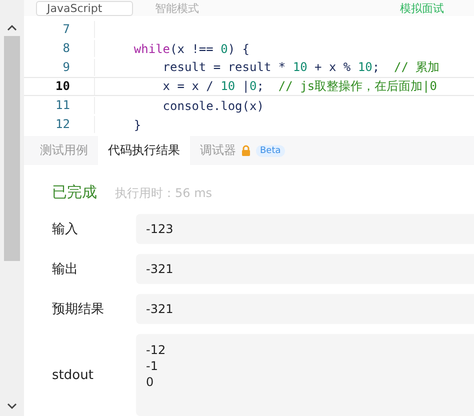 The width and height of the screenshot is (474, 416). I want to click on code-line: x = x / 10 |0; // js取整操作，在后面加|0, so click(299, 87).